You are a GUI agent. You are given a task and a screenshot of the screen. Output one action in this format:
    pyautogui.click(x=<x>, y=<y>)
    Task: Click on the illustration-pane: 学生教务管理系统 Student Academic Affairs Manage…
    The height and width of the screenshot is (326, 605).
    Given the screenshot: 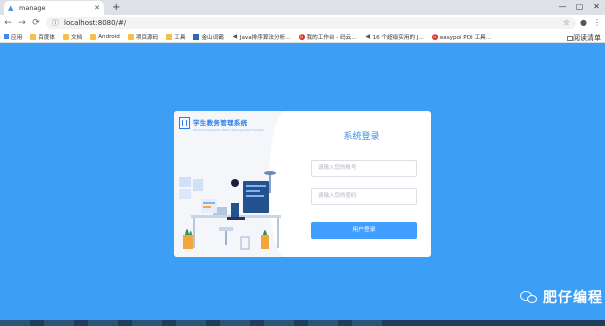 What is the action you would take?
    pyautogui.click(x=241, y=184)
    